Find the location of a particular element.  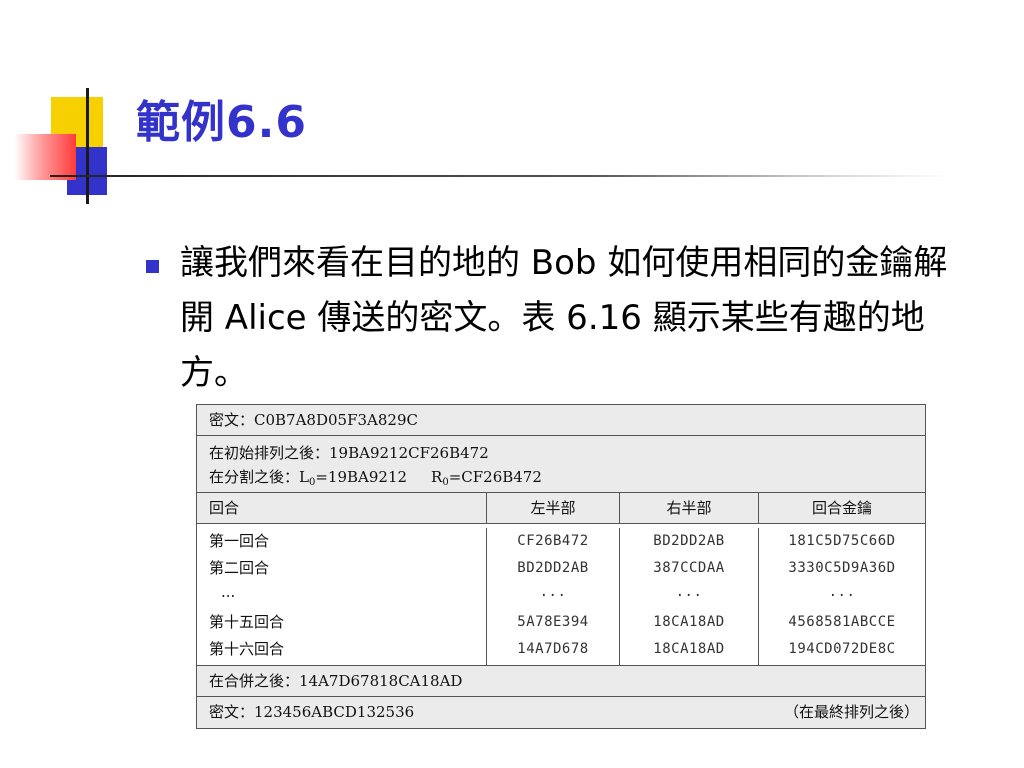

round-key-value: 4568581ABCCE is located at coordinates (842, 622).